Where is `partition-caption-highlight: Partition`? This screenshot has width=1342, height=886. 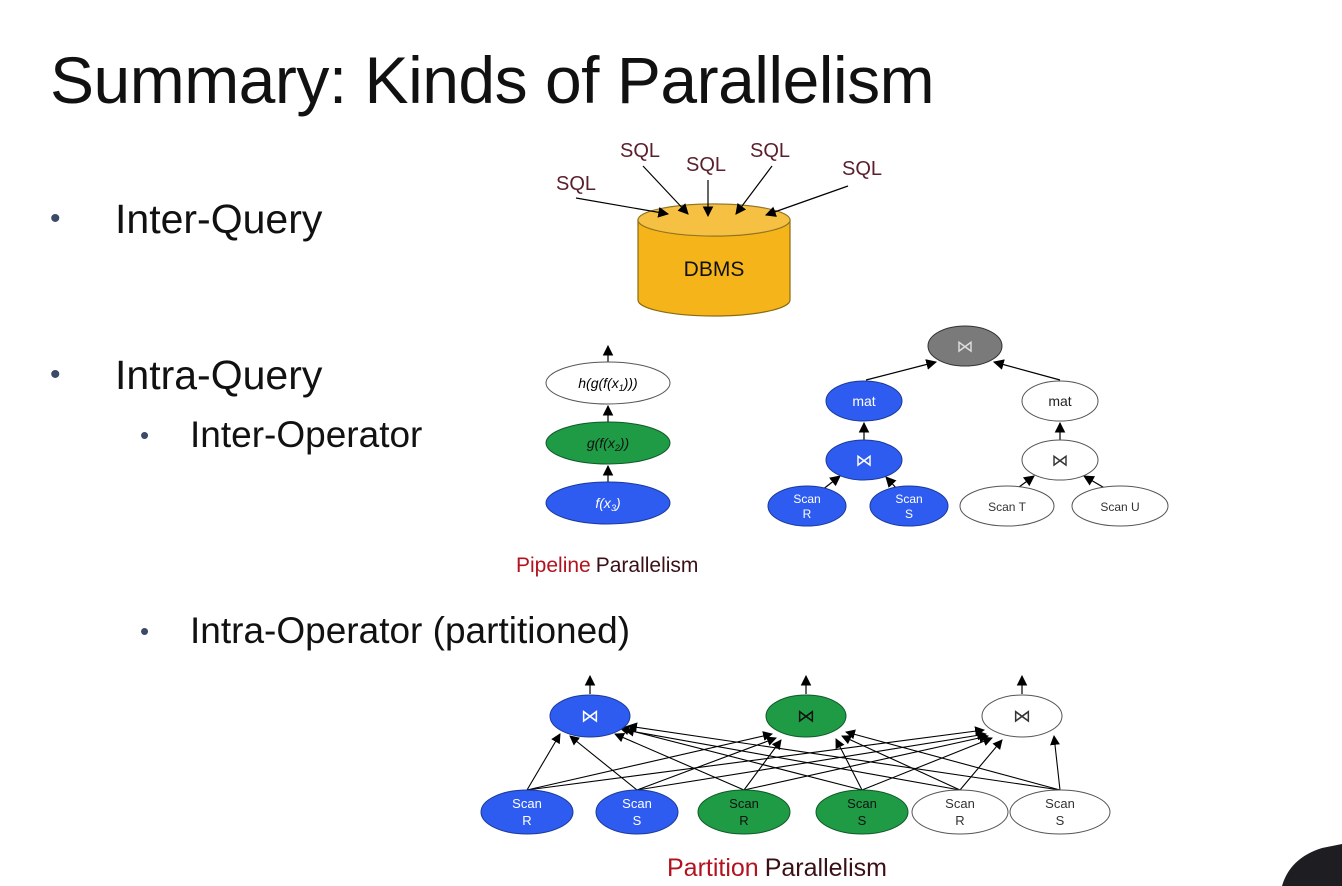
partition-caption-highlight: Partition is located at coordinates (713, 868).